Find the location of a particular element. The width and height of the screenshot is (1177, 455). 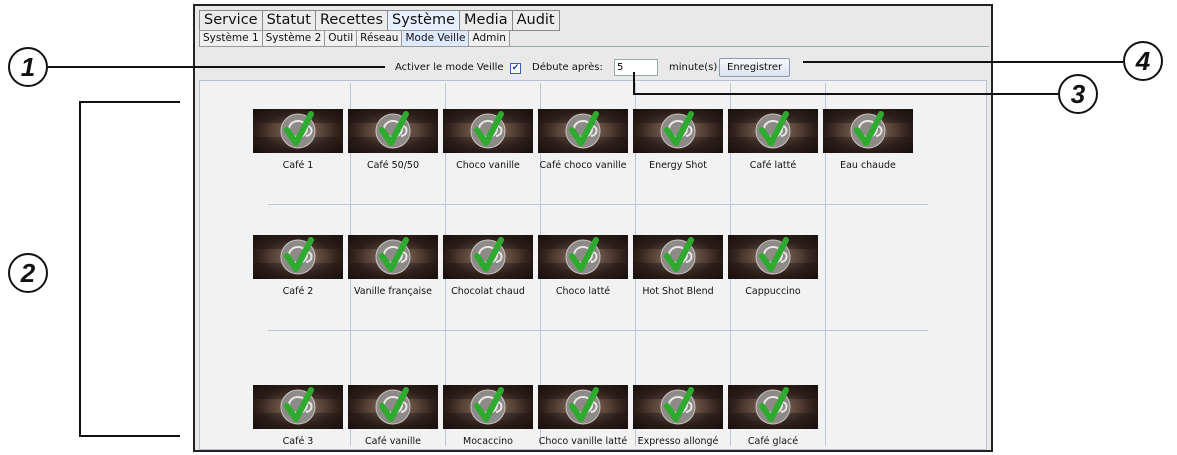

recipe-tile: Café 2 is located at coordinates (298, 266).